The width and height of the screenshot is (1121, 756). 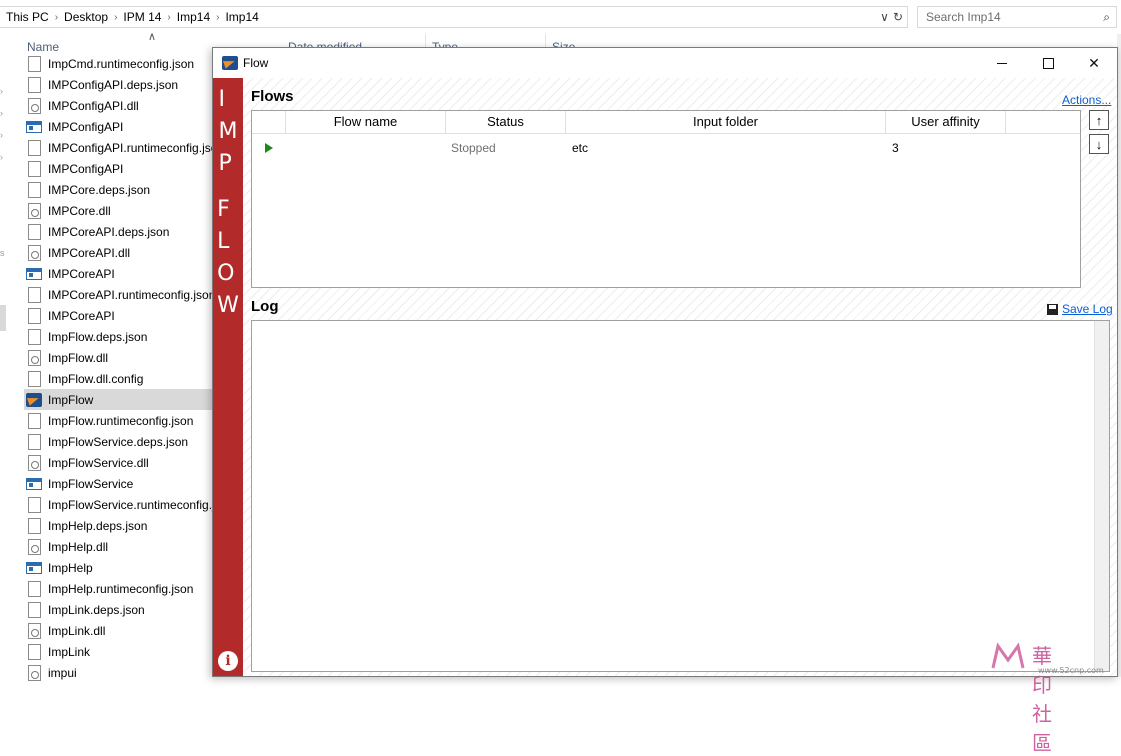 I want to click on file-name: IMPConfigAPI.runtimeconfig.json, so click(x=131, y=147).